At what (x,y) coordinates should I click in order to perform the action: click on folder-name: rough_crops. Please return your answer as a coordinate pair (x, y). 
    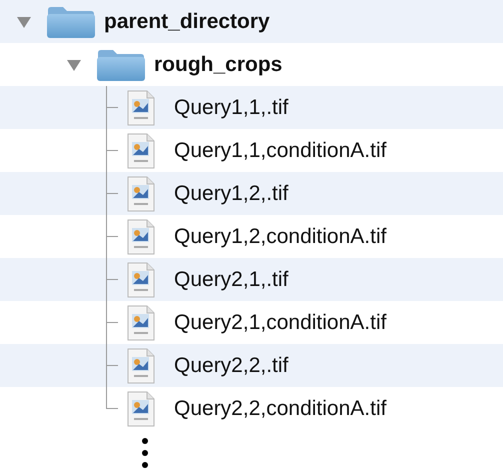
    Looking at the image, I should click on (218, 64).